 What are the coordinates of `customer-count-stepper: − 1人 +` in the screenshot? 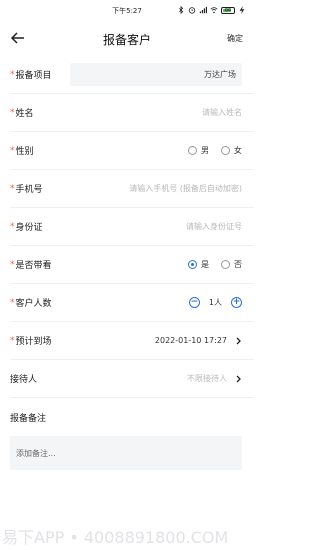 It's located at (215, 302).